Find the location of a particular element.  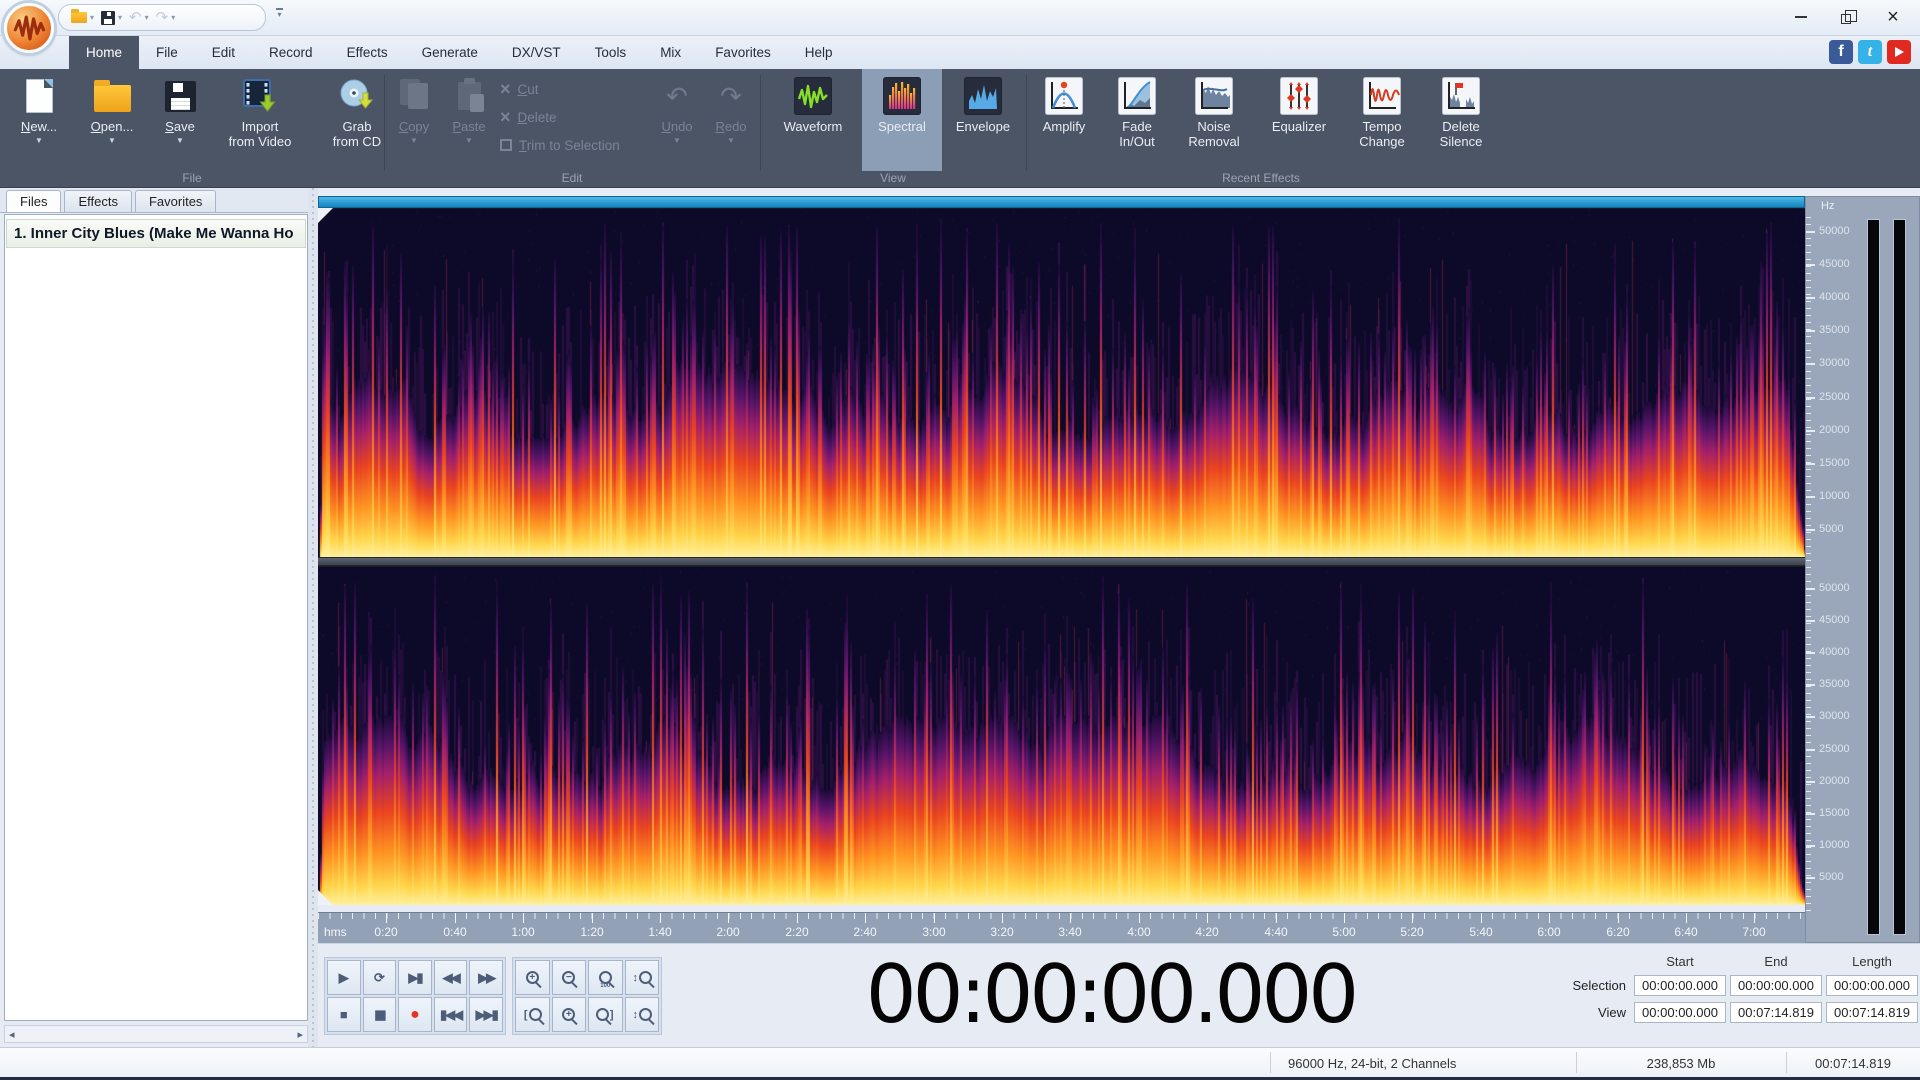

selection-end-field: 00:00:00.000 is located at coordinates (1776, 985).